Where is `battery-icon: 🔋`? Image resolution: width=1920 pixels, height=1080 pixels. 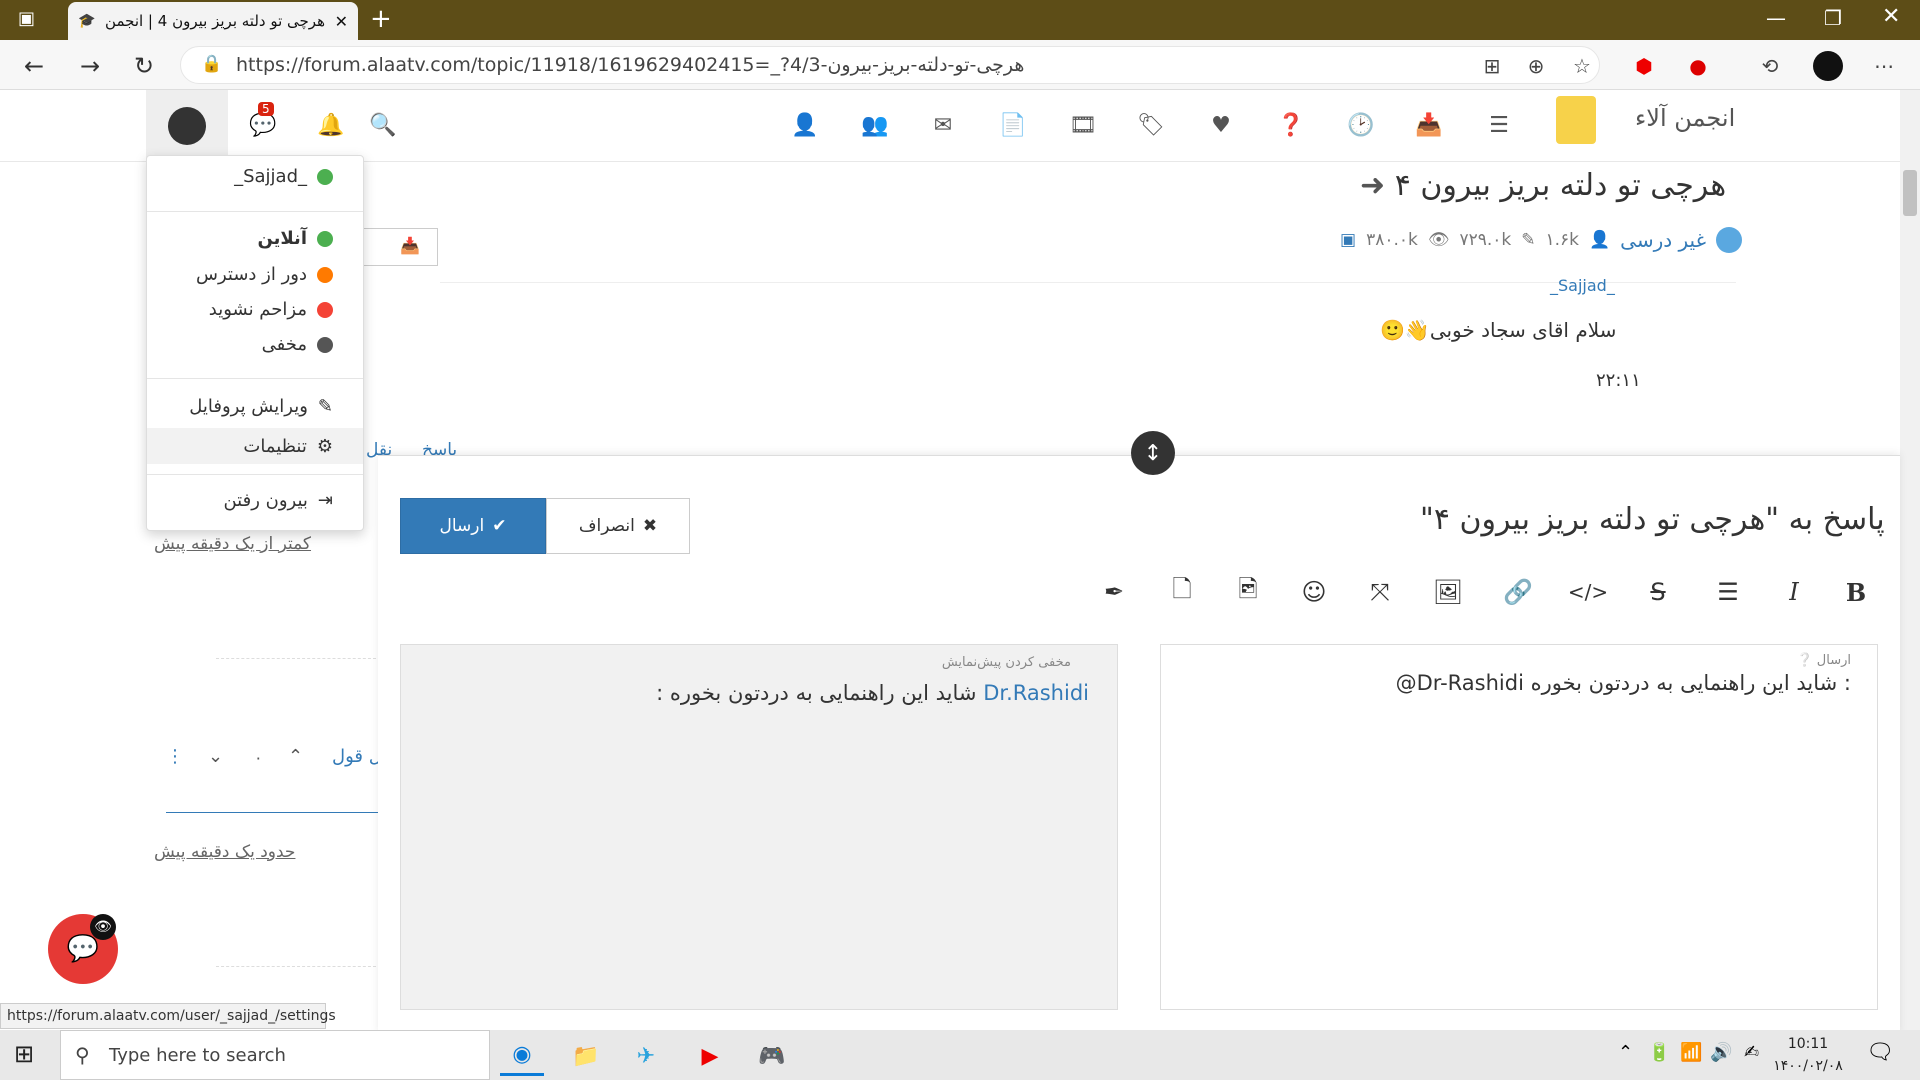
battery-icon: 🔋 is located at coordinates (1659, 1052).